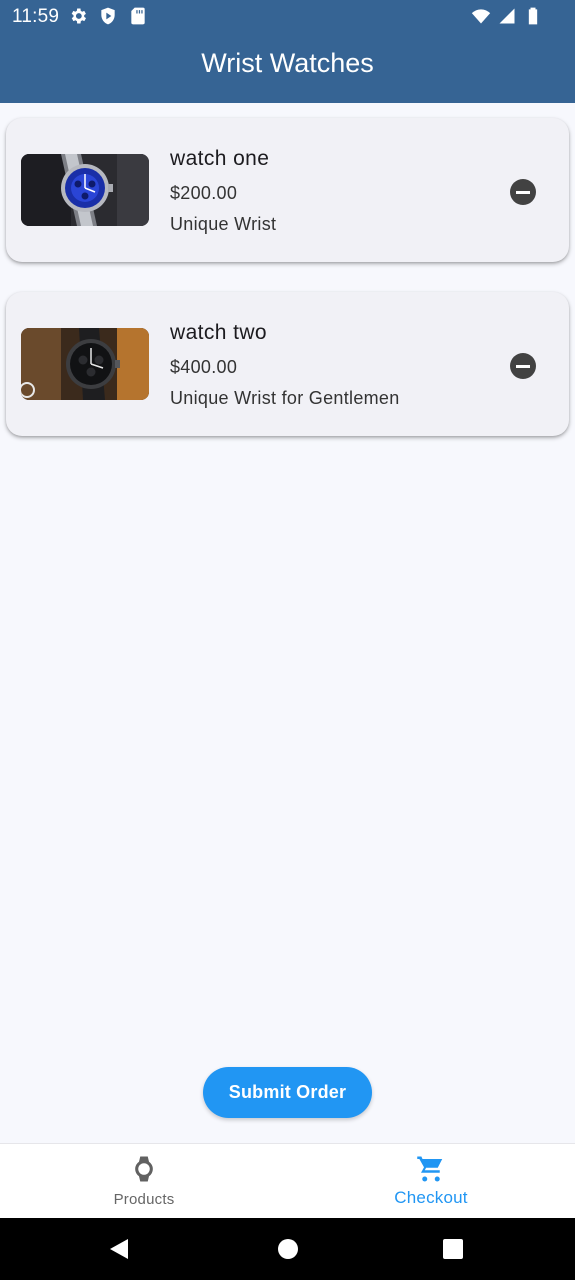 This screenshot has height=1280, width=575. Describe the element at coordinates (285, 398) in the screenshot. I see `cart-item-description: Unique Wrist for Gentlemen` at that location.